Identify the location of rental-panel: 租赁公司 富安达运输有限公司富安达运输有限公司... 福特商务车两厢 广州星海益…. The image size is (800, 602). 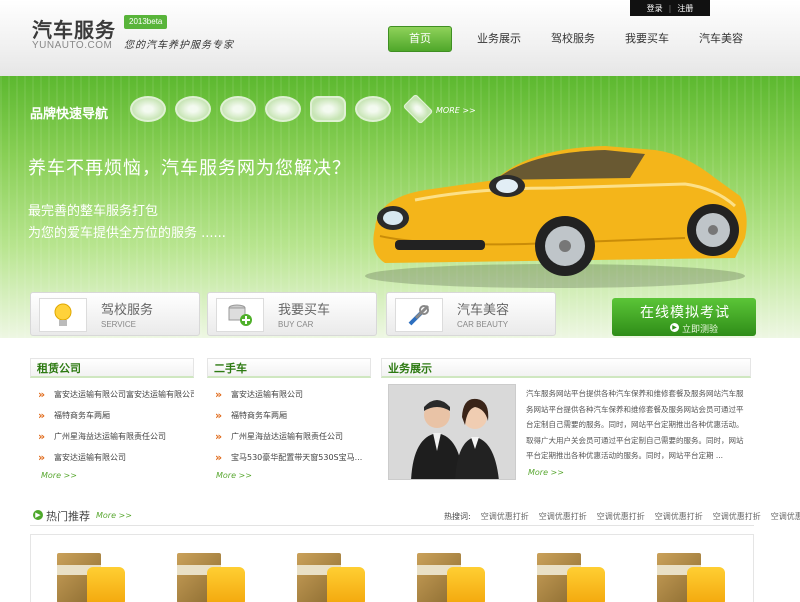
(112, 413).